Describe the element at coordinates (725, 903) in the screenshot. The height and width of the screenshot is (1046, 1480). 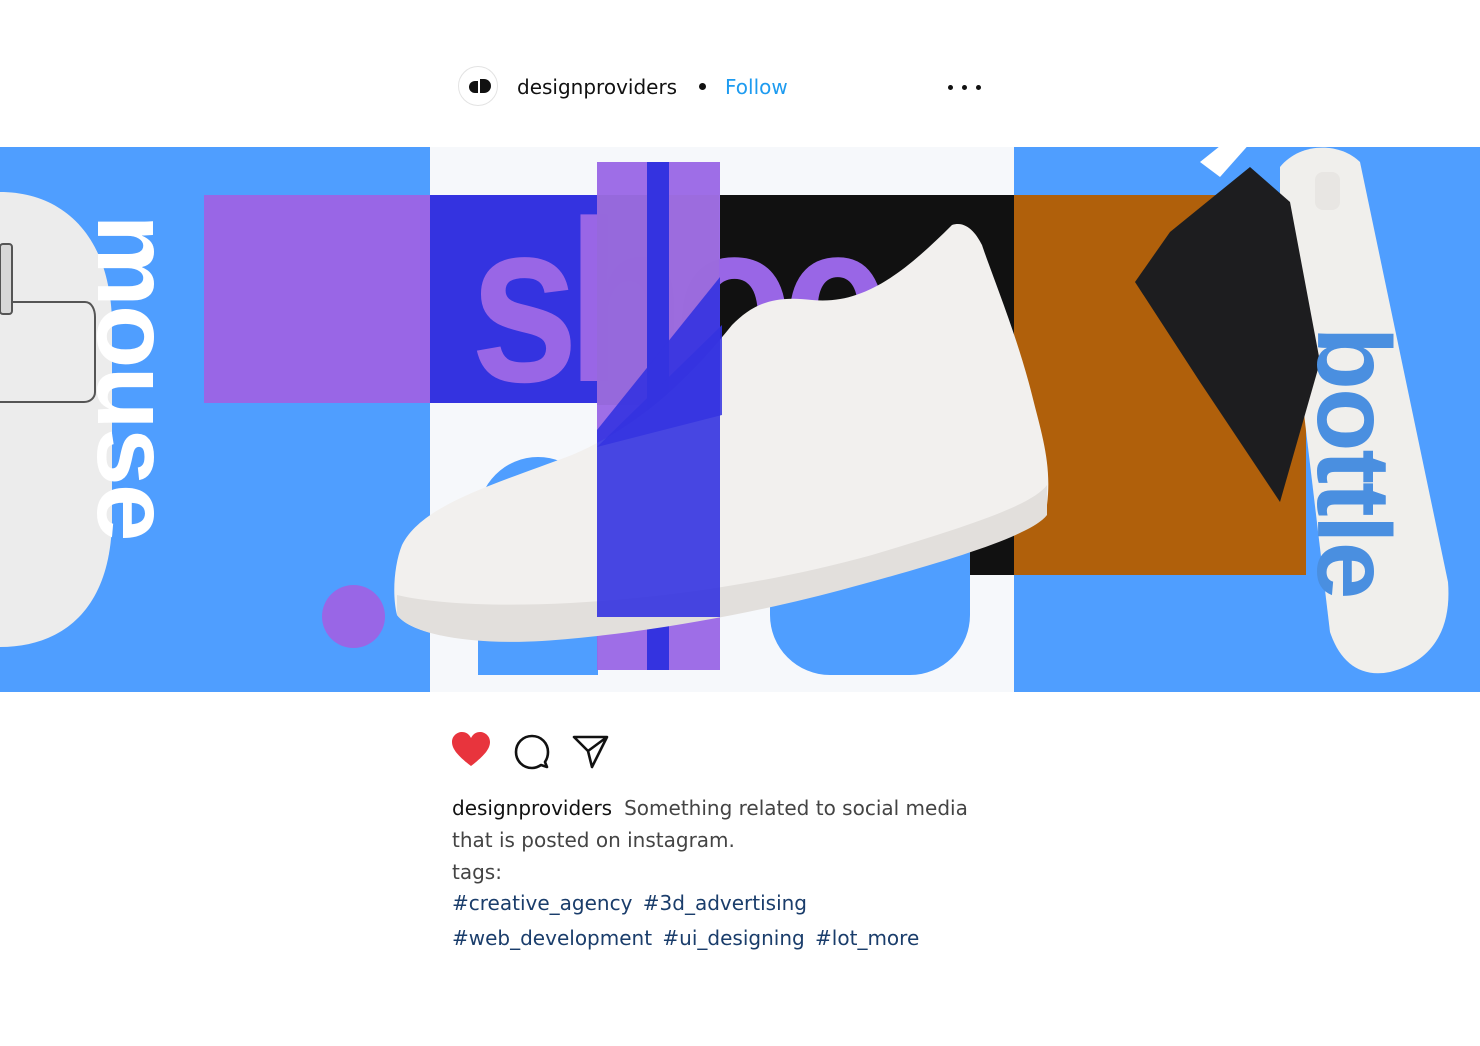
I see `hashtag-link: #3d_advertising` at that location.